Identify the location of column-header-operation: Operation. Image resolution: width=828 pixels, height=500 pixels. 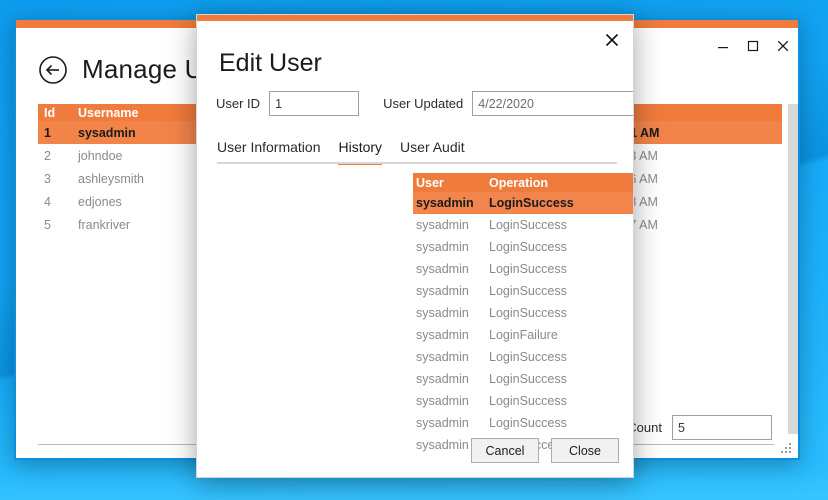
(561, 183).